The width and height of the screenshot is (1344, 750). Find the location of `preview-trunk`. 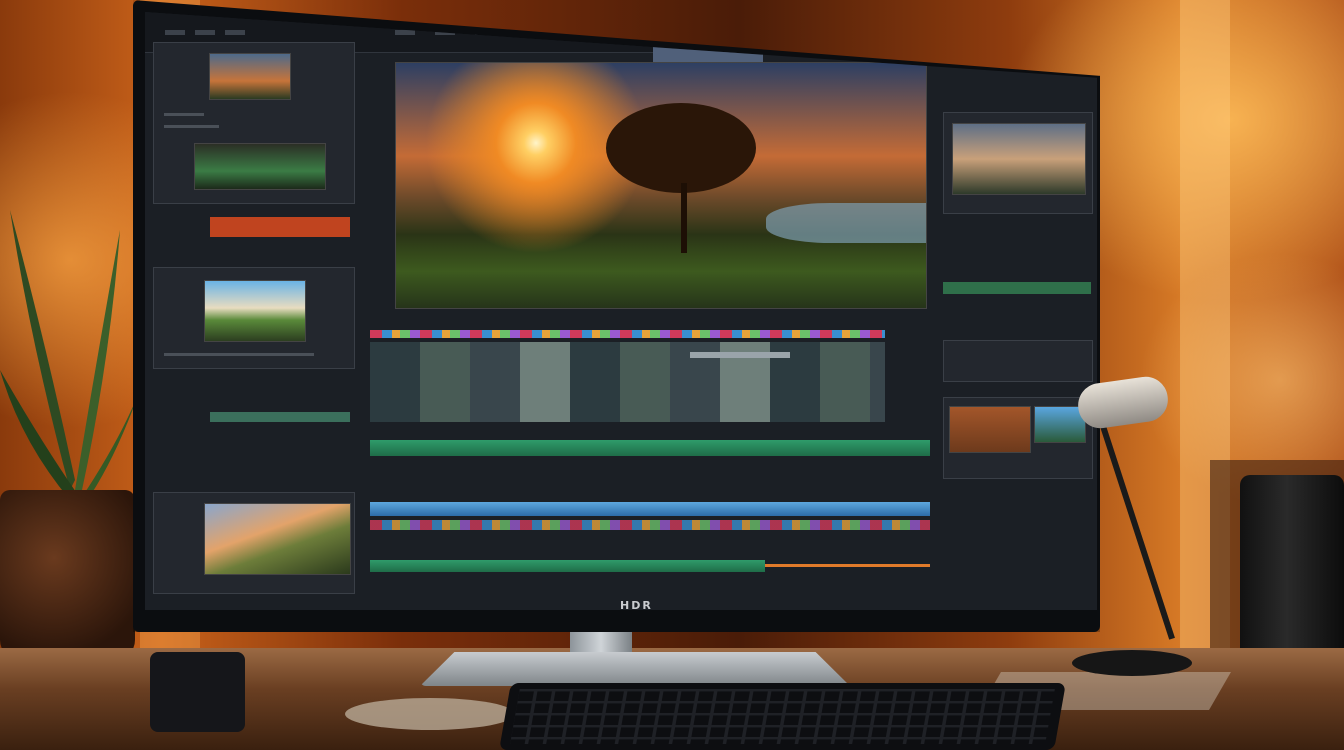

preview-trunk is located at coordinates (684, 218).